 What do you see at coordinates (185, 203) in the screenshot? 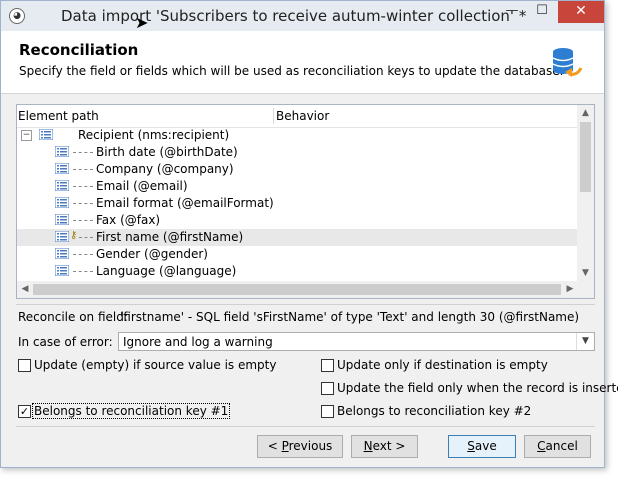
I see `tree-item-label: Email format (@emailFormat)` at bounding box center [185, 203].